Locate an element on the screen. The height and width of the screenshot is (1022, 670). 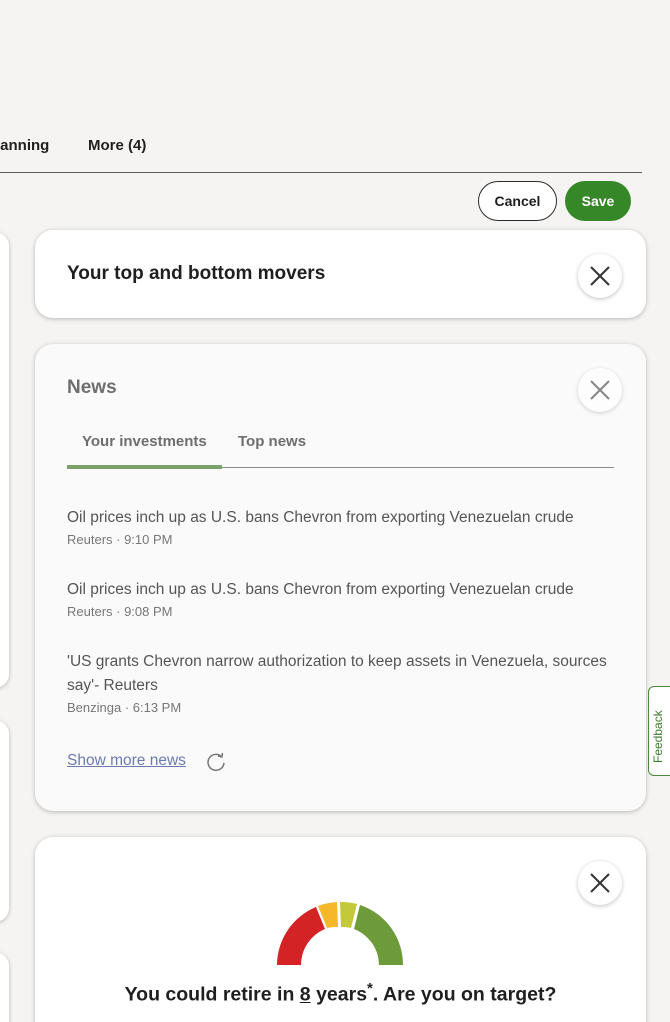
close-movers-button is located at coordinates (600, 276).